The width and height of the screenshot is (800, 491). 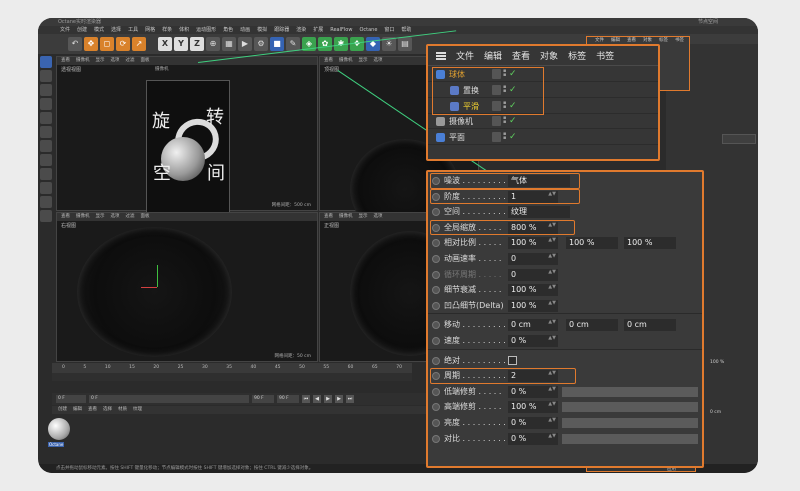 What do you see at coordinates (122, 410) in the screenshot?
I see `material-menu-item: 材质` at bounding box center [122, 410].